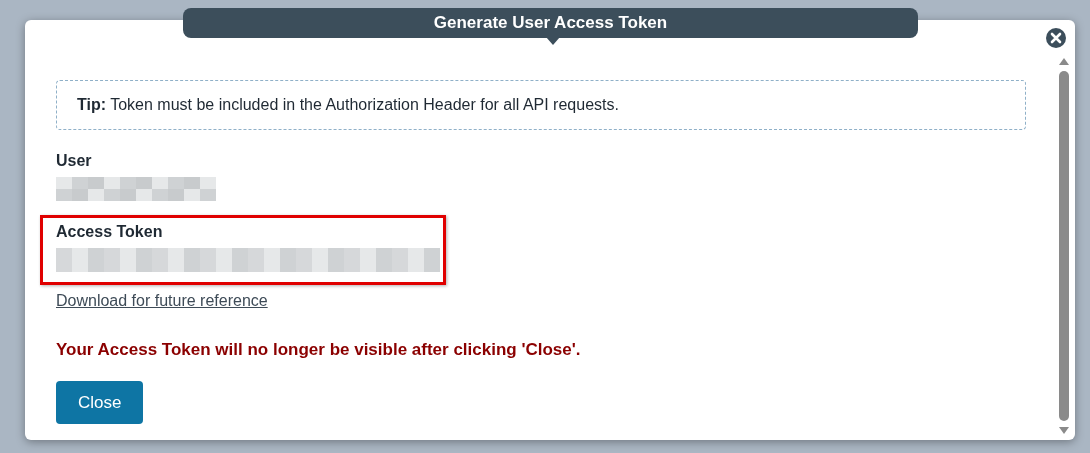 The image size is (1090, 453). I want to click on dialog-title: Generate User Access Token, so click(550, 23).